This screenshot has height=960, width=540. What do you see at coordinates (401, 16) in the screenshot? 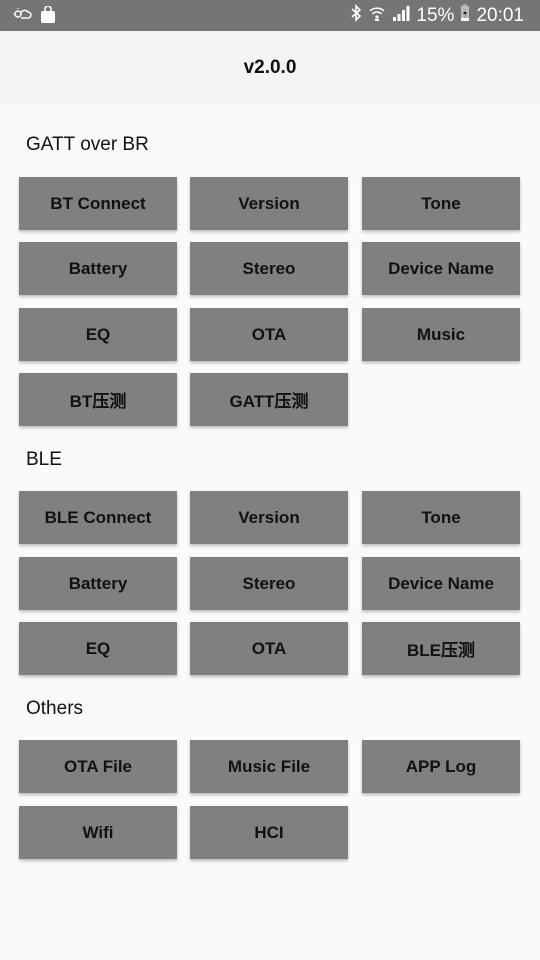
I see `signal-icon` at bounding box center [401, 16].